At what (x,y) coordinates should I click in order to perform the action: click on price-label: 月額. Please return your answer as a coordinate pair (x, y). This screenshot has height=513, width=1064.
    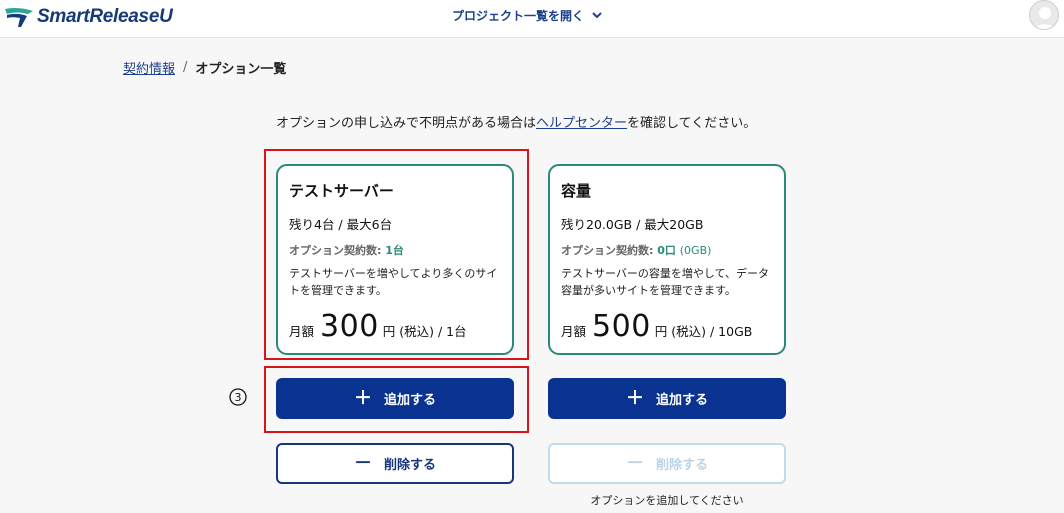
    Looking at the image, I should click on (574, 331).